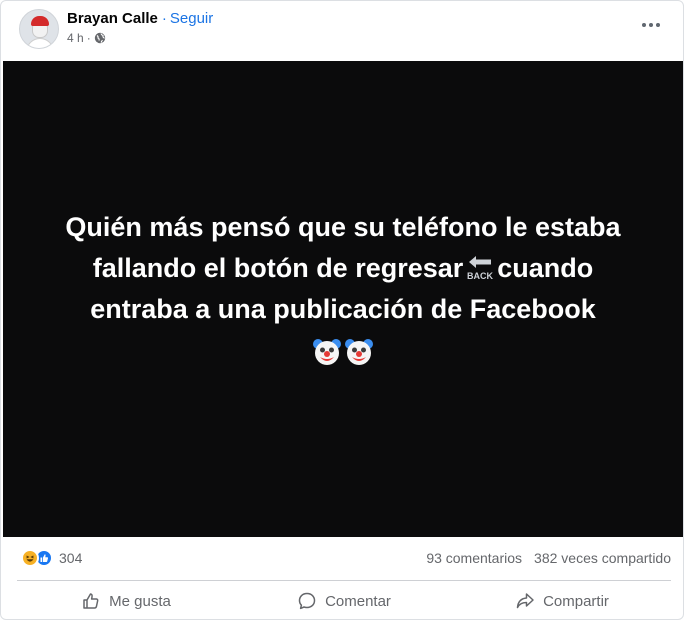  Describe the element at coordinates (342, 30) in the screenshot. I see `post-header: Brayan Calle · Seguir 4 h ·` at that location.